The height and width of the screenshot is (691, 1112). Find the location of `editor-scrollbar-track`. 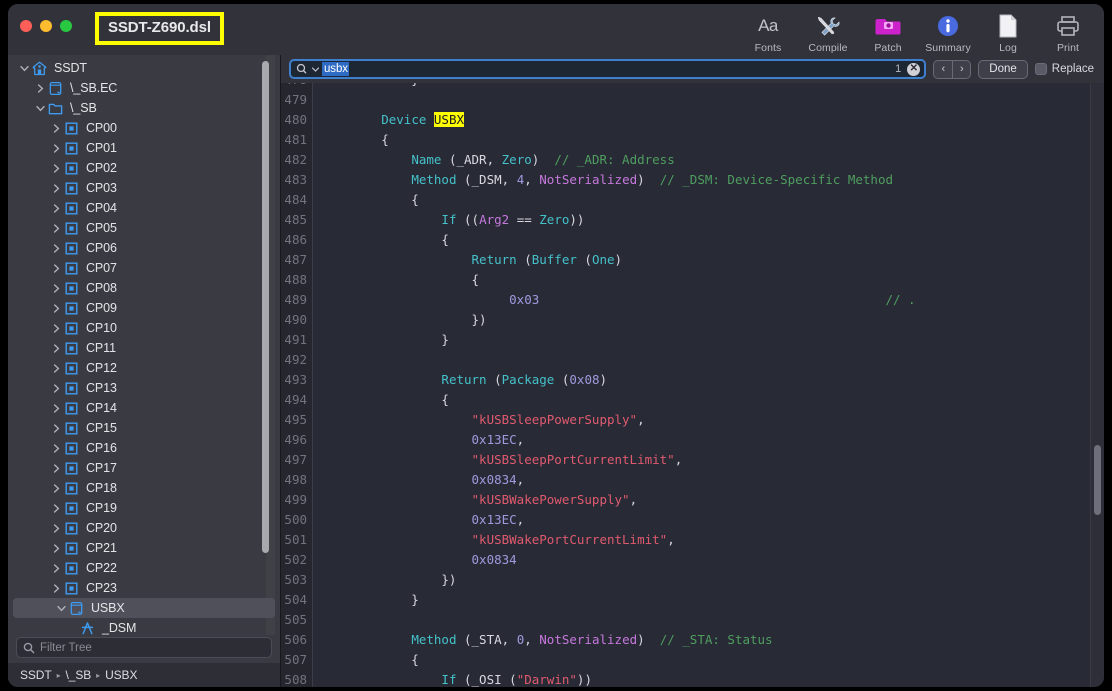

editor-scrollbar-track is located at coordinates (1097, 385).